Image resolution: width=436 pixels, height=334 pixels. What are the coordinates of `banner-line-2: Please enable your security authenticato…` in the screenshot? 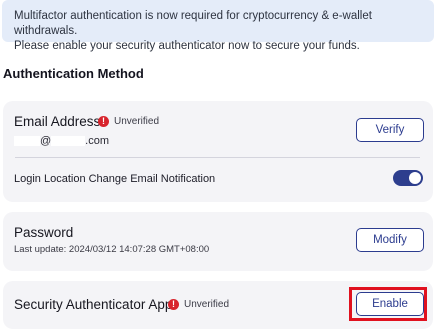 It's located at (187, 46).